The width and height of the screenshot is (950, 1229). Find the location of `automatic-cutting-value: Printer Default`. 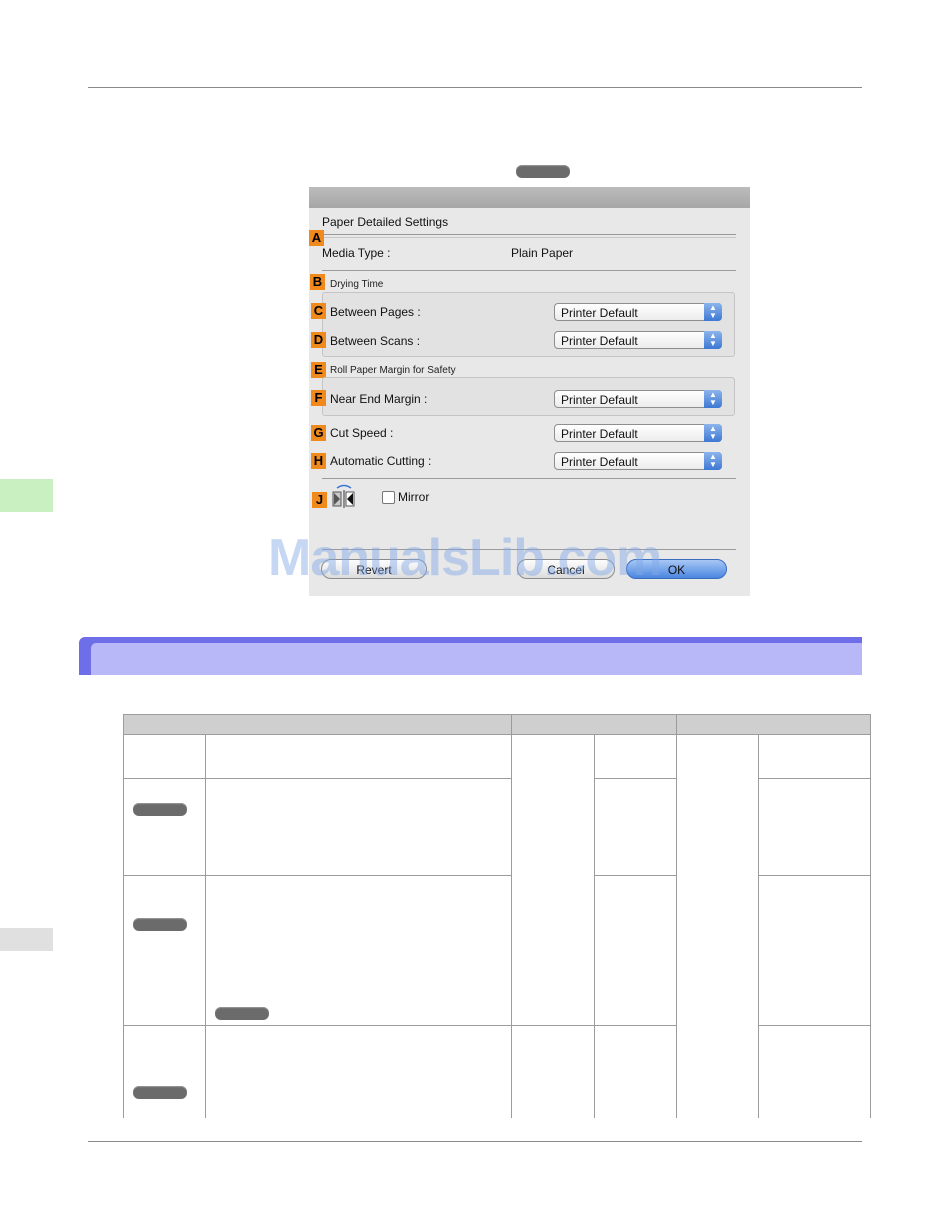

automatic-cutting-value: Printer Default is located at coordinates (599, 462).